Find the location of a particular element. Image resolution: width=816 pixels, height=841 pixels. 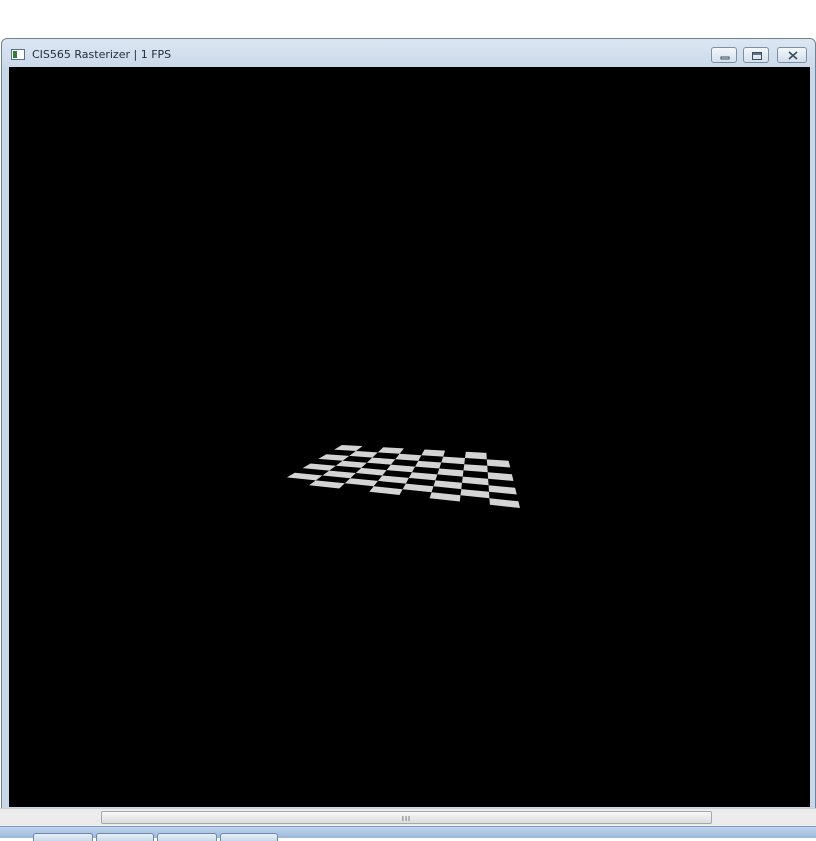

checkerboard-plane is located at coordinates (403, 476).